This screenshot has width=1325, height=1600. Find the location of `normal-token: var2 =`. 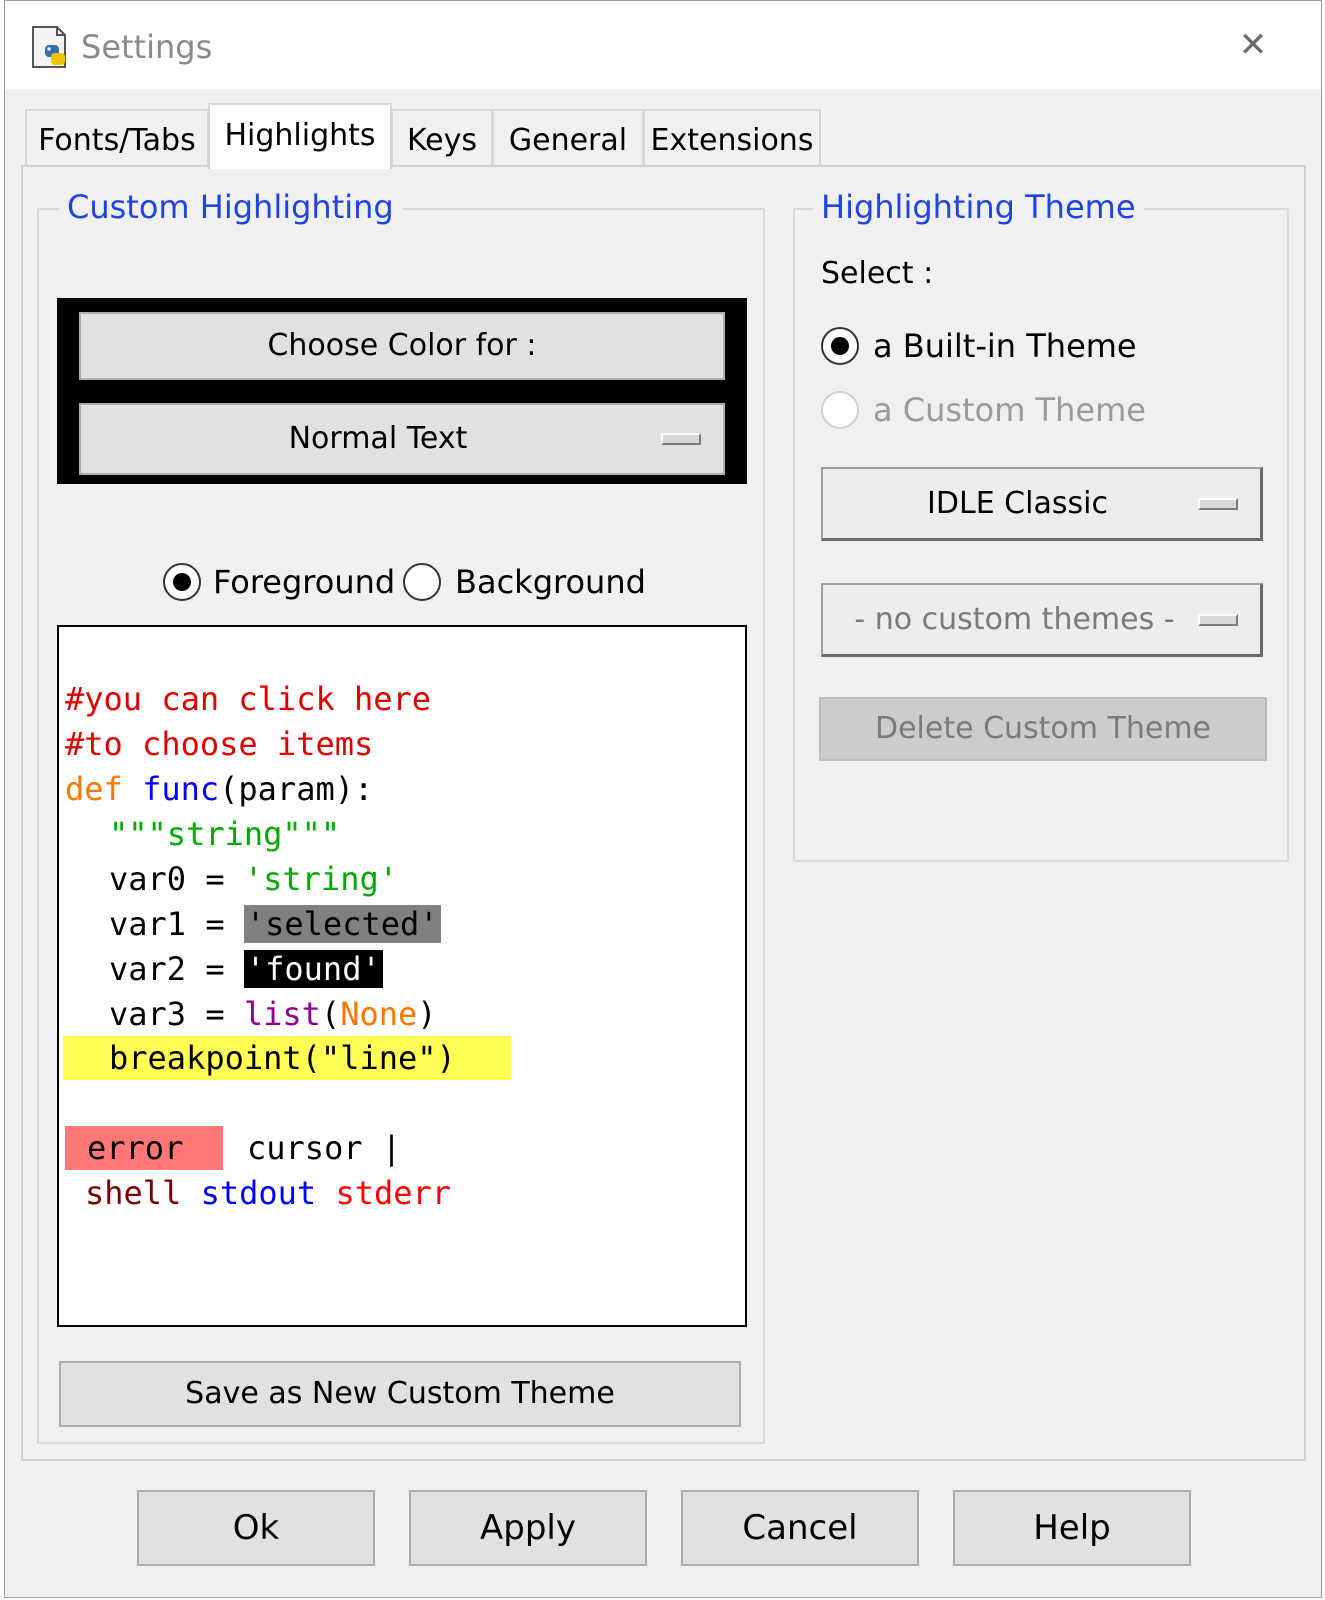

normal-token: var2 = is located at coordinates (176, 969).